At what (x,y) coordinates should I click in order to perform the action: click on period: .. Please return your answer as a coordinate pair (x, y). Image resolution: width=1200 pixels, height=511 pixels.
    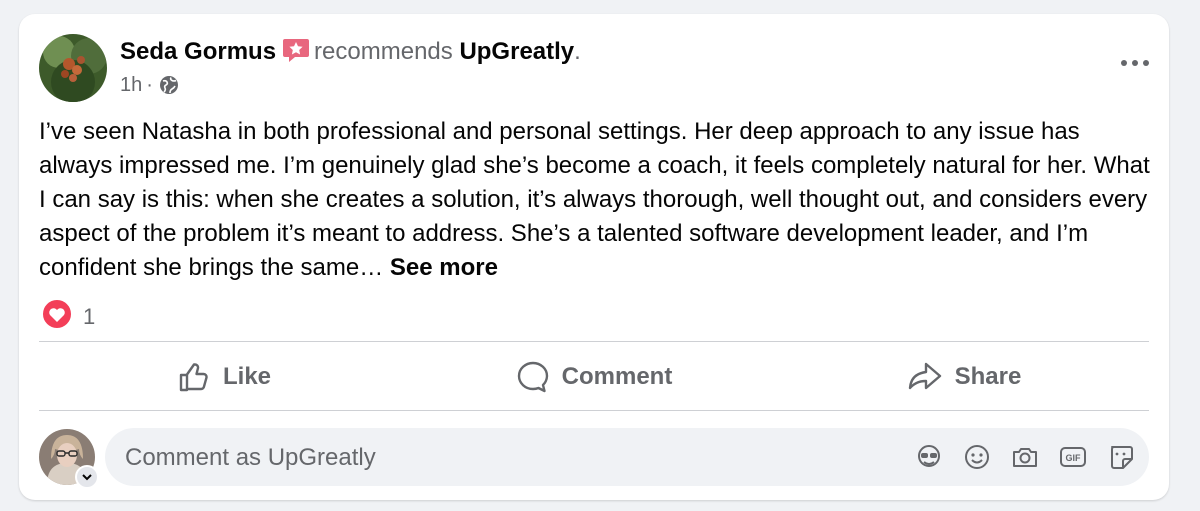
    Looking at the image, I should click on (577, 51).